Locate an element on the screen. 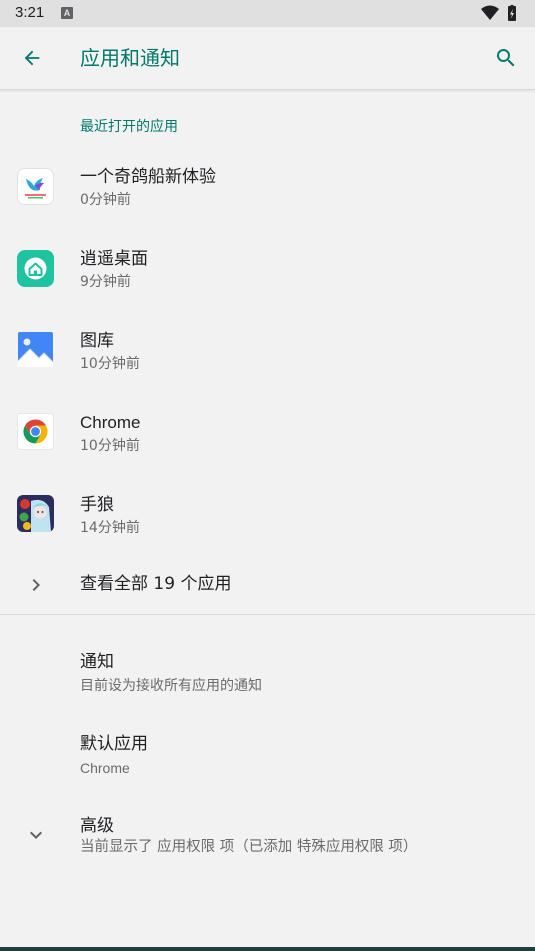 This screenshot has width=535, height=951. recent-app-row: 一个奇鸽船新体验 0分钟前 is located at coordinates (267, 188).